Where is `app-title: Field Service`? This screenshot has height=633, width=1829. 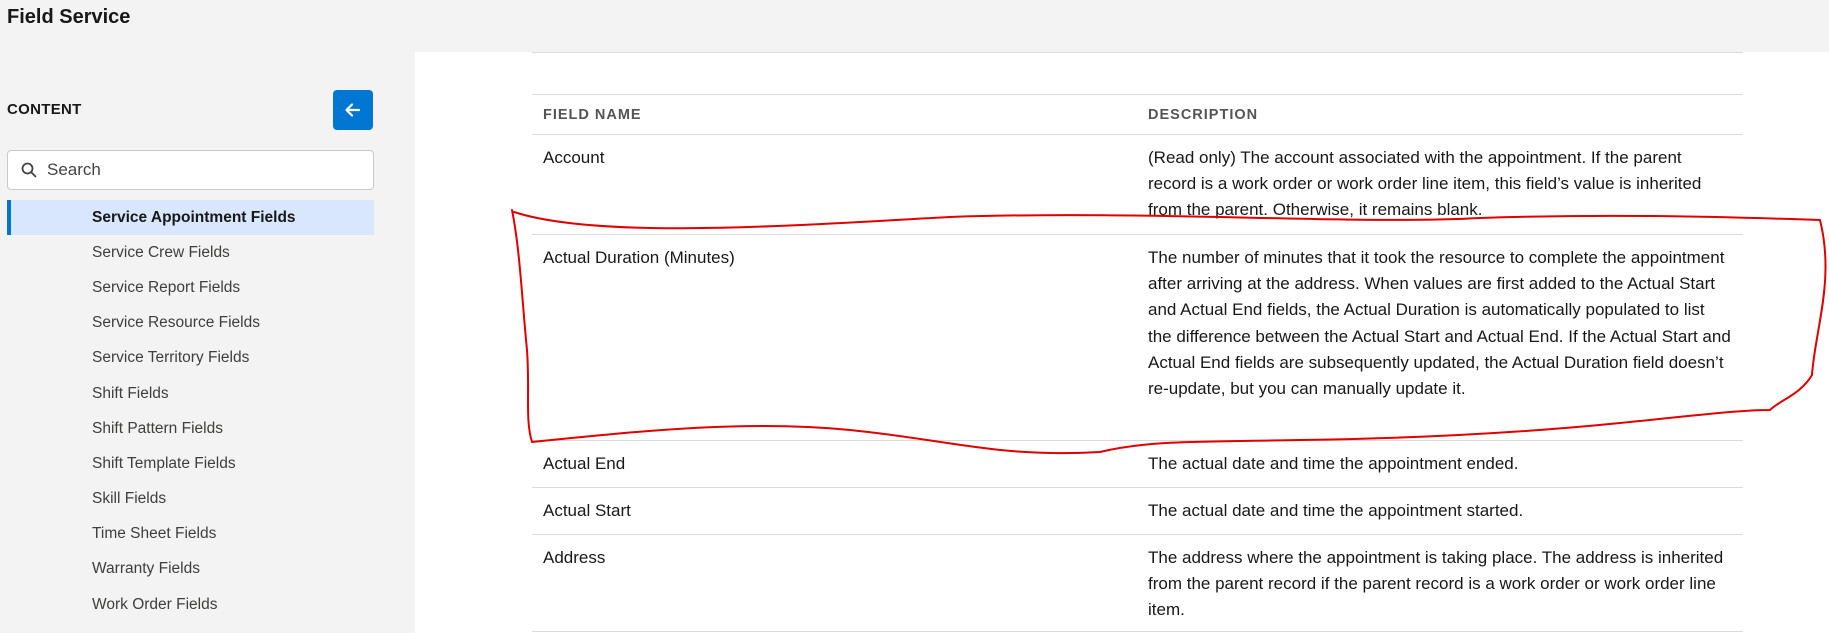
app-title: Field Service is located at coordinates (69, 17).